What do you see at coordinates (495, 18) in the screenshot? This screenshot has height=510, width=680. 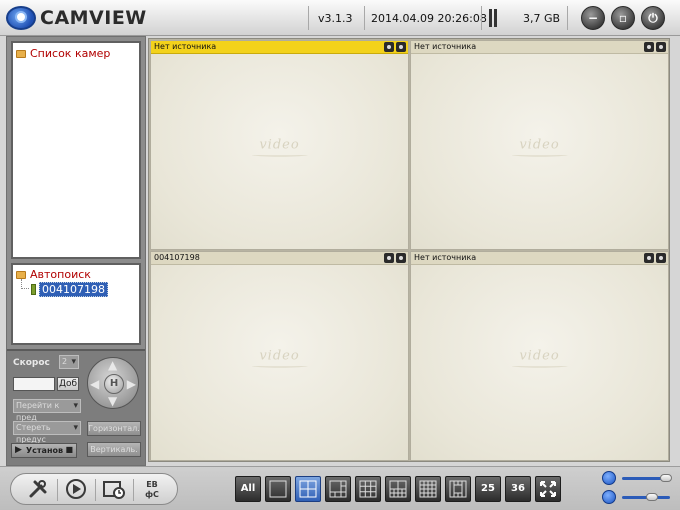 I see `disk-icon` at bounding box center [495, 18].